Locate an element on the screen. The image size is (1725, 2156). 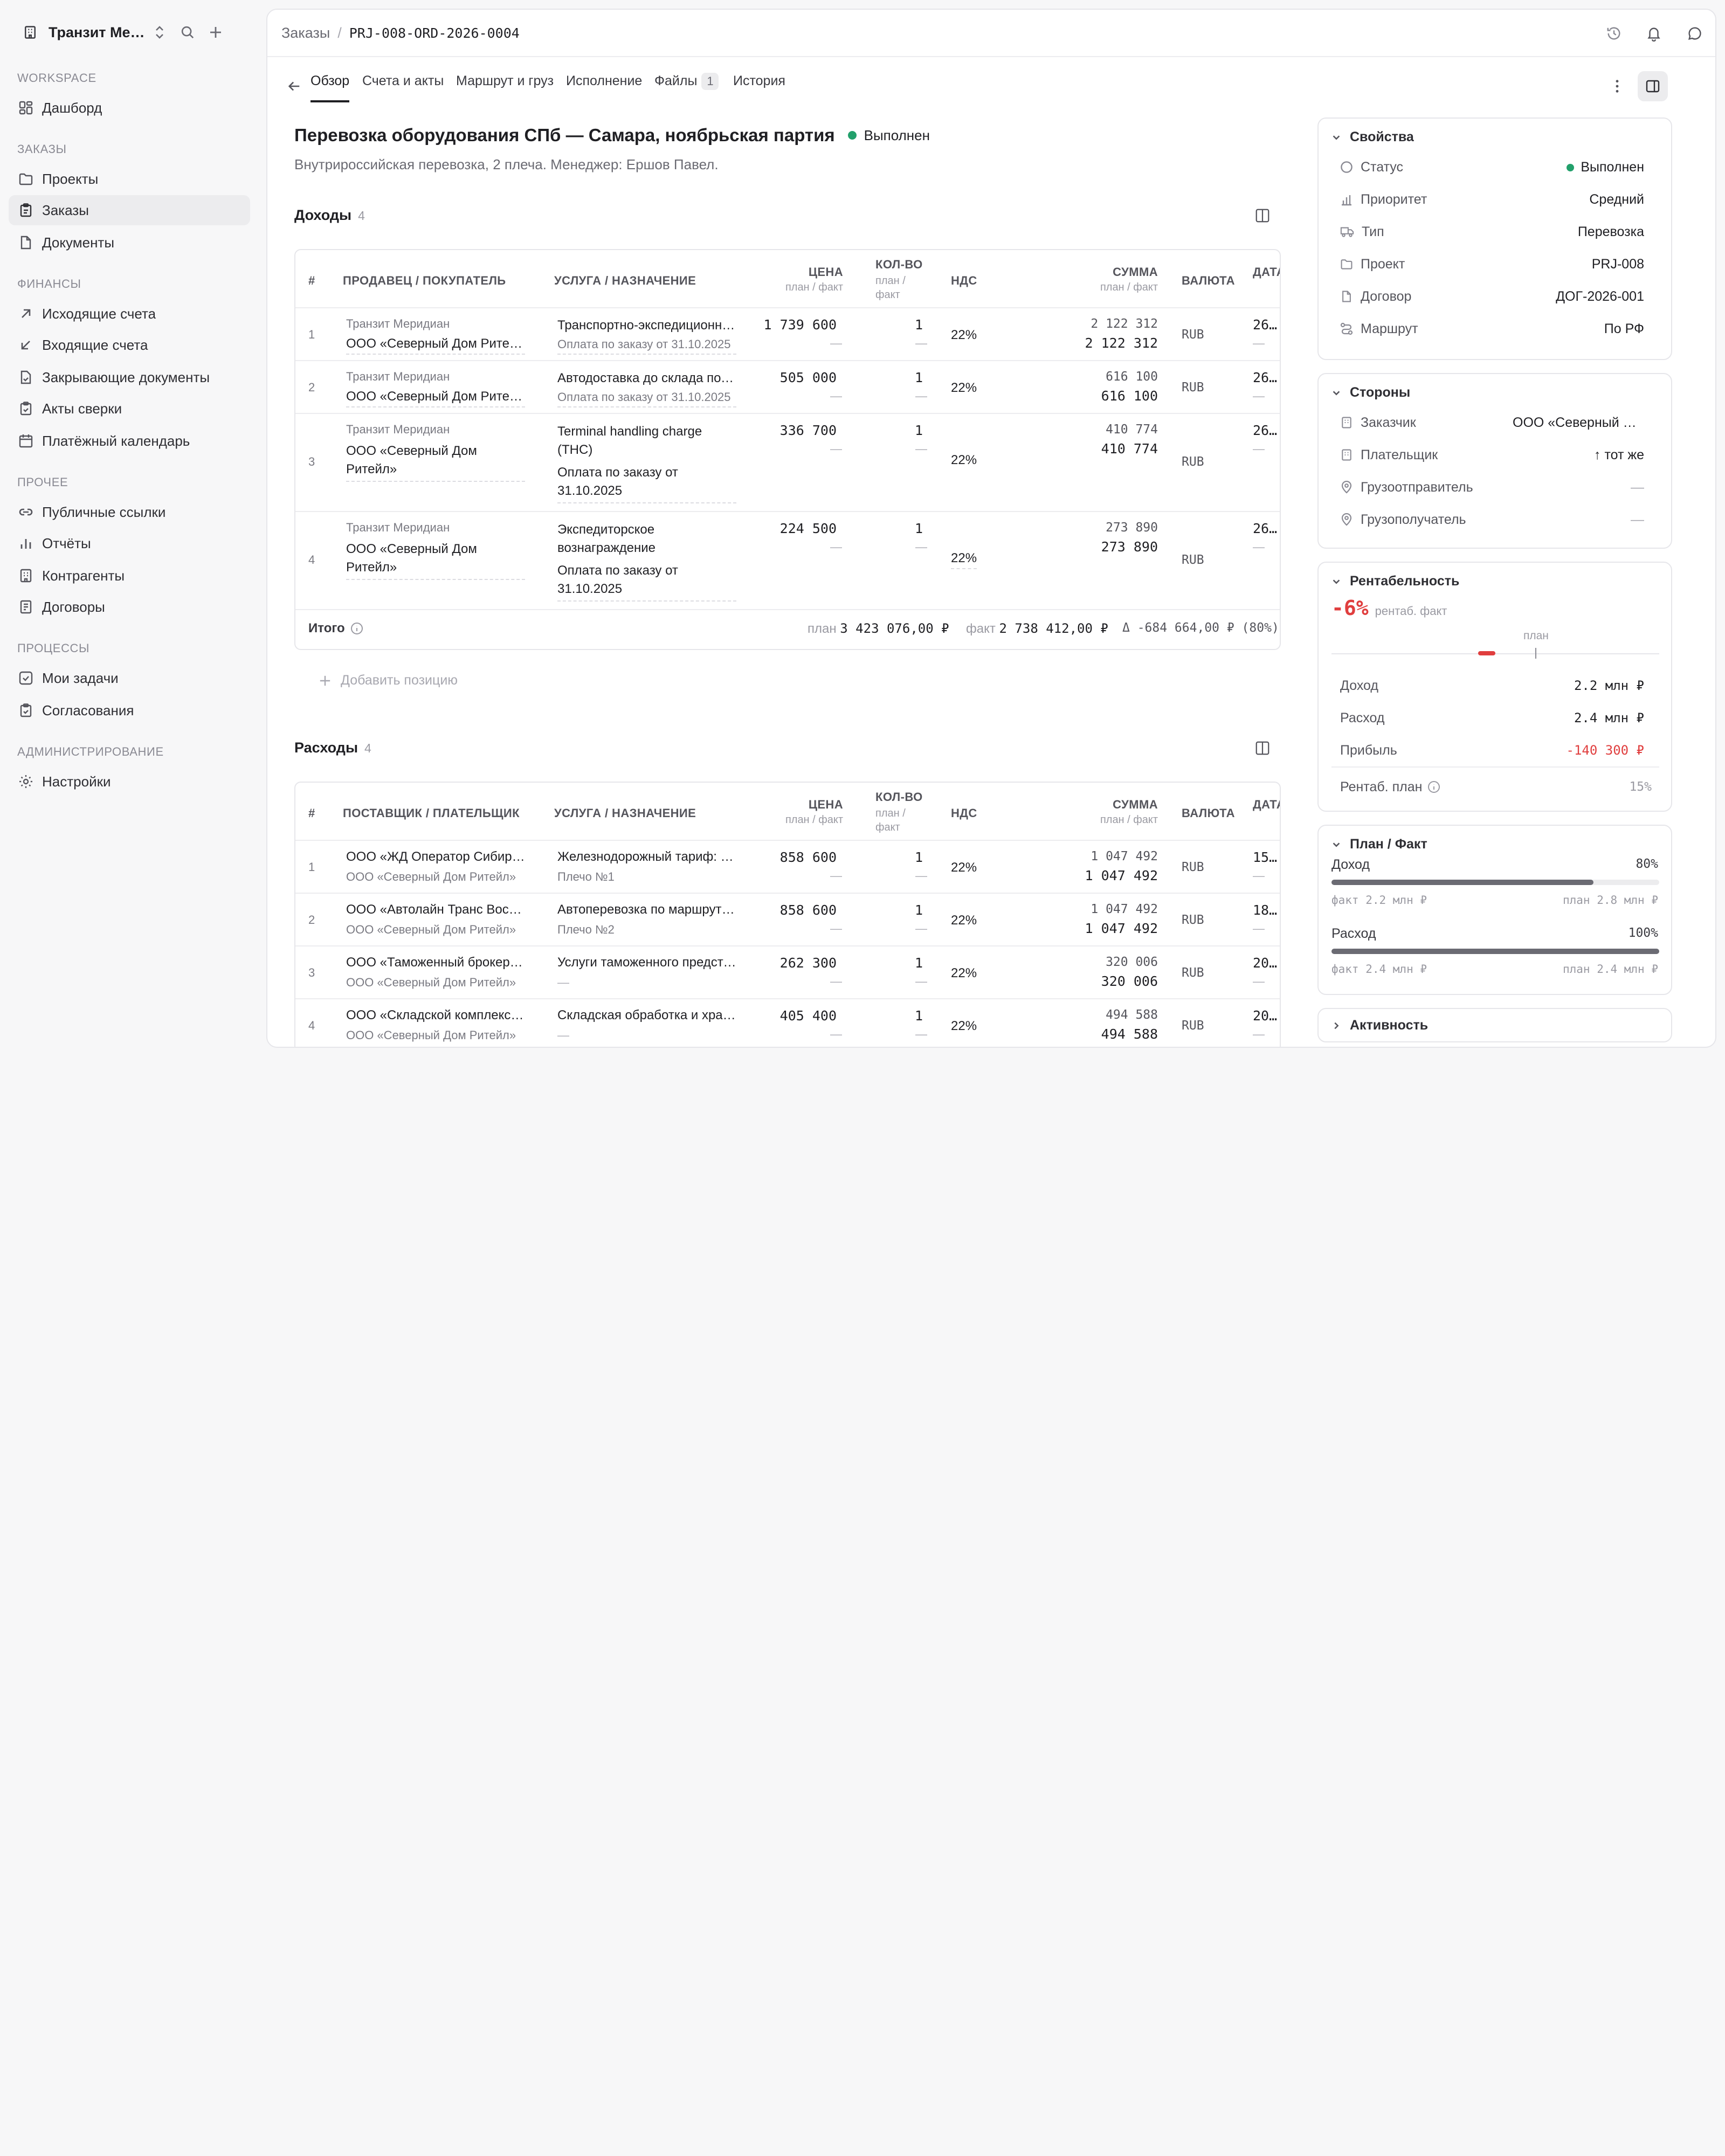
property-priority: Приоритет Средний is located at coordinates (1492, 200).